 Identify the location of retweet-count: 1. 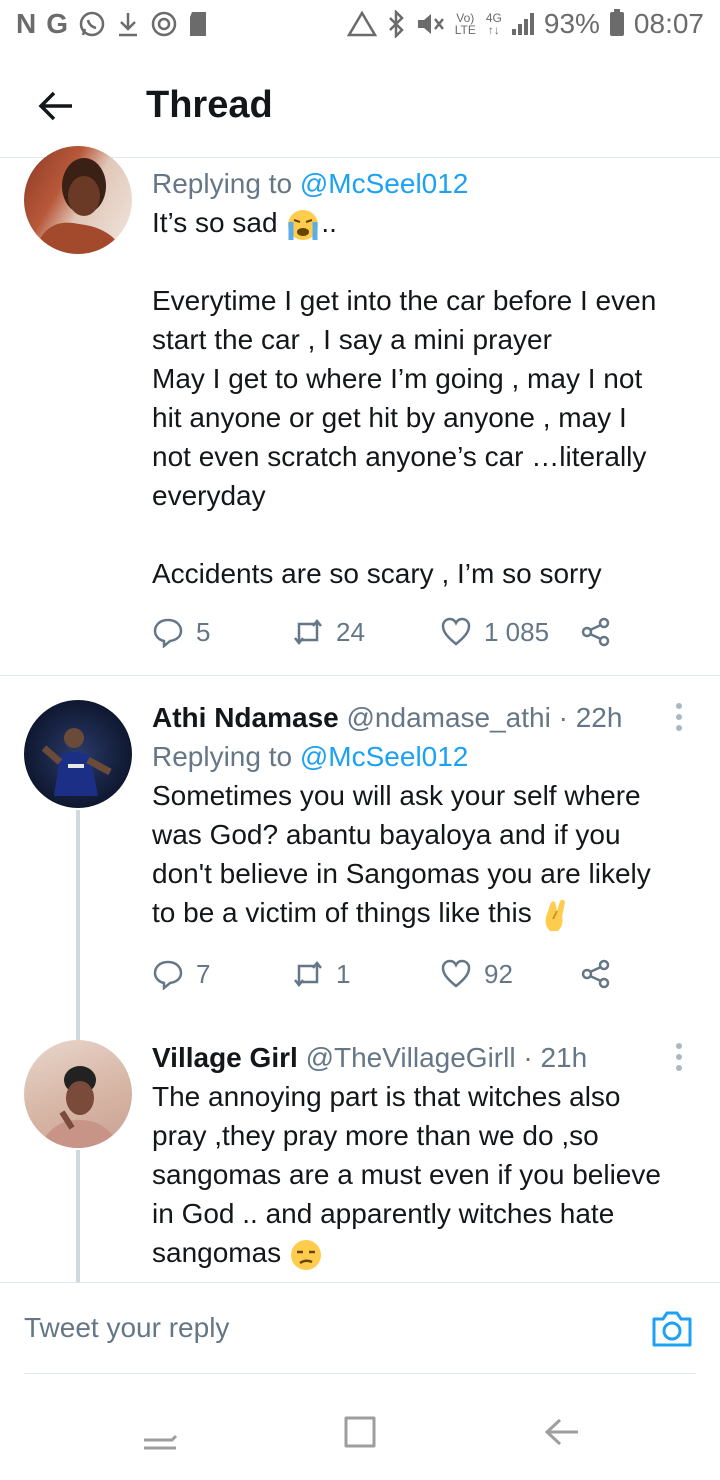
(343, 973).